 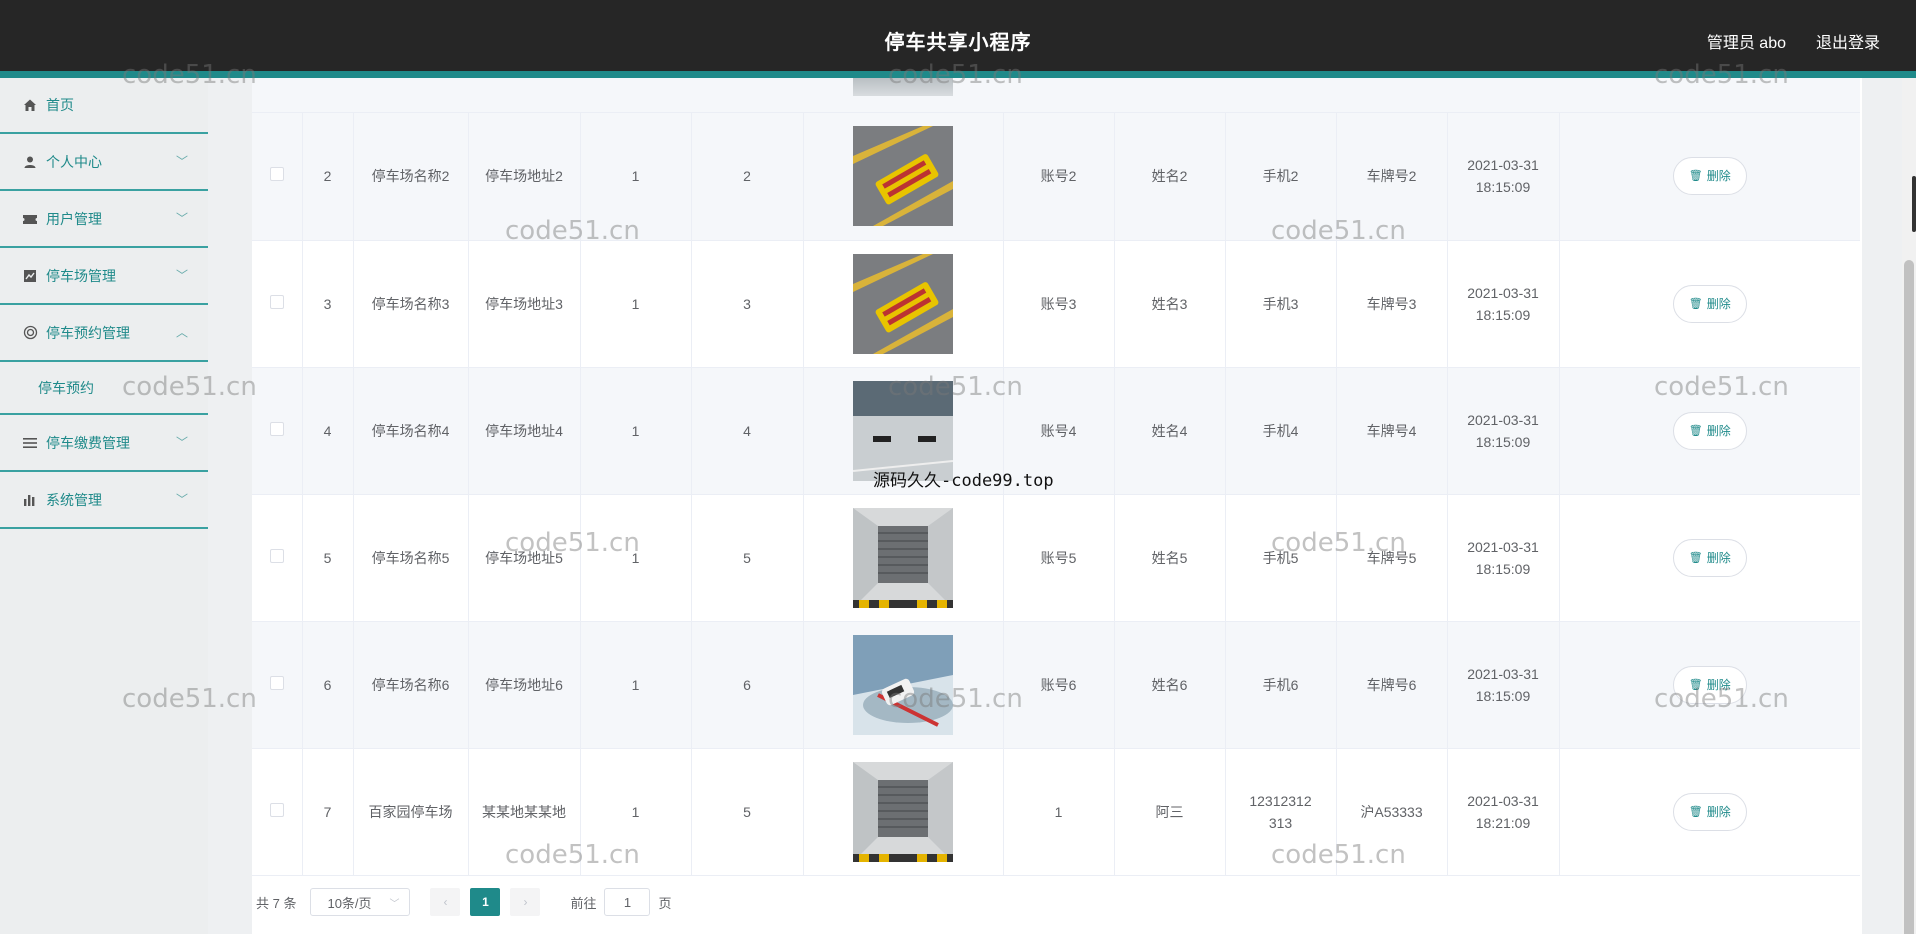 I want to click on cell-name: 阿三, so click(x=1169, y=812).